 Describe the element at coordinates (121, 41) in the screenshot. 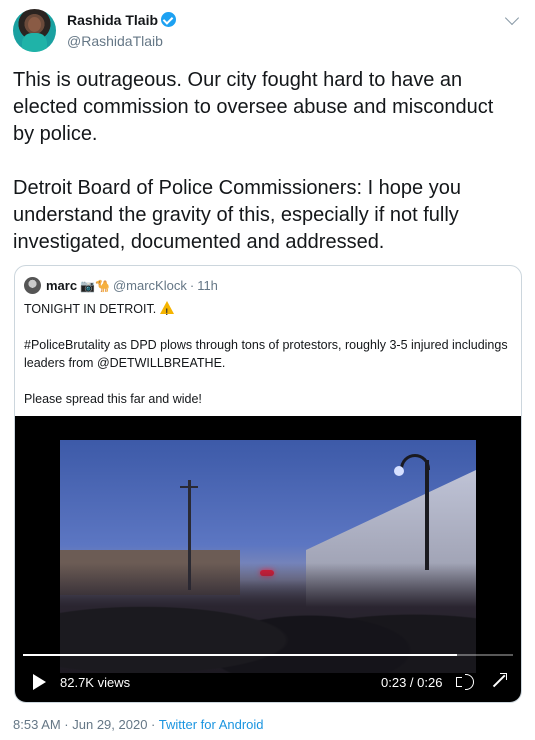

I see `author-handle: @RashidaTlaib` at that location.